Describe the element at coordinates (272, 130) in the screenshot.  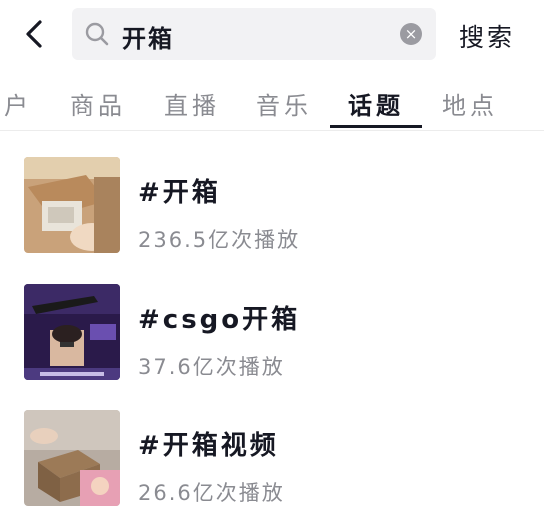
I see `tab-divider` at that location.